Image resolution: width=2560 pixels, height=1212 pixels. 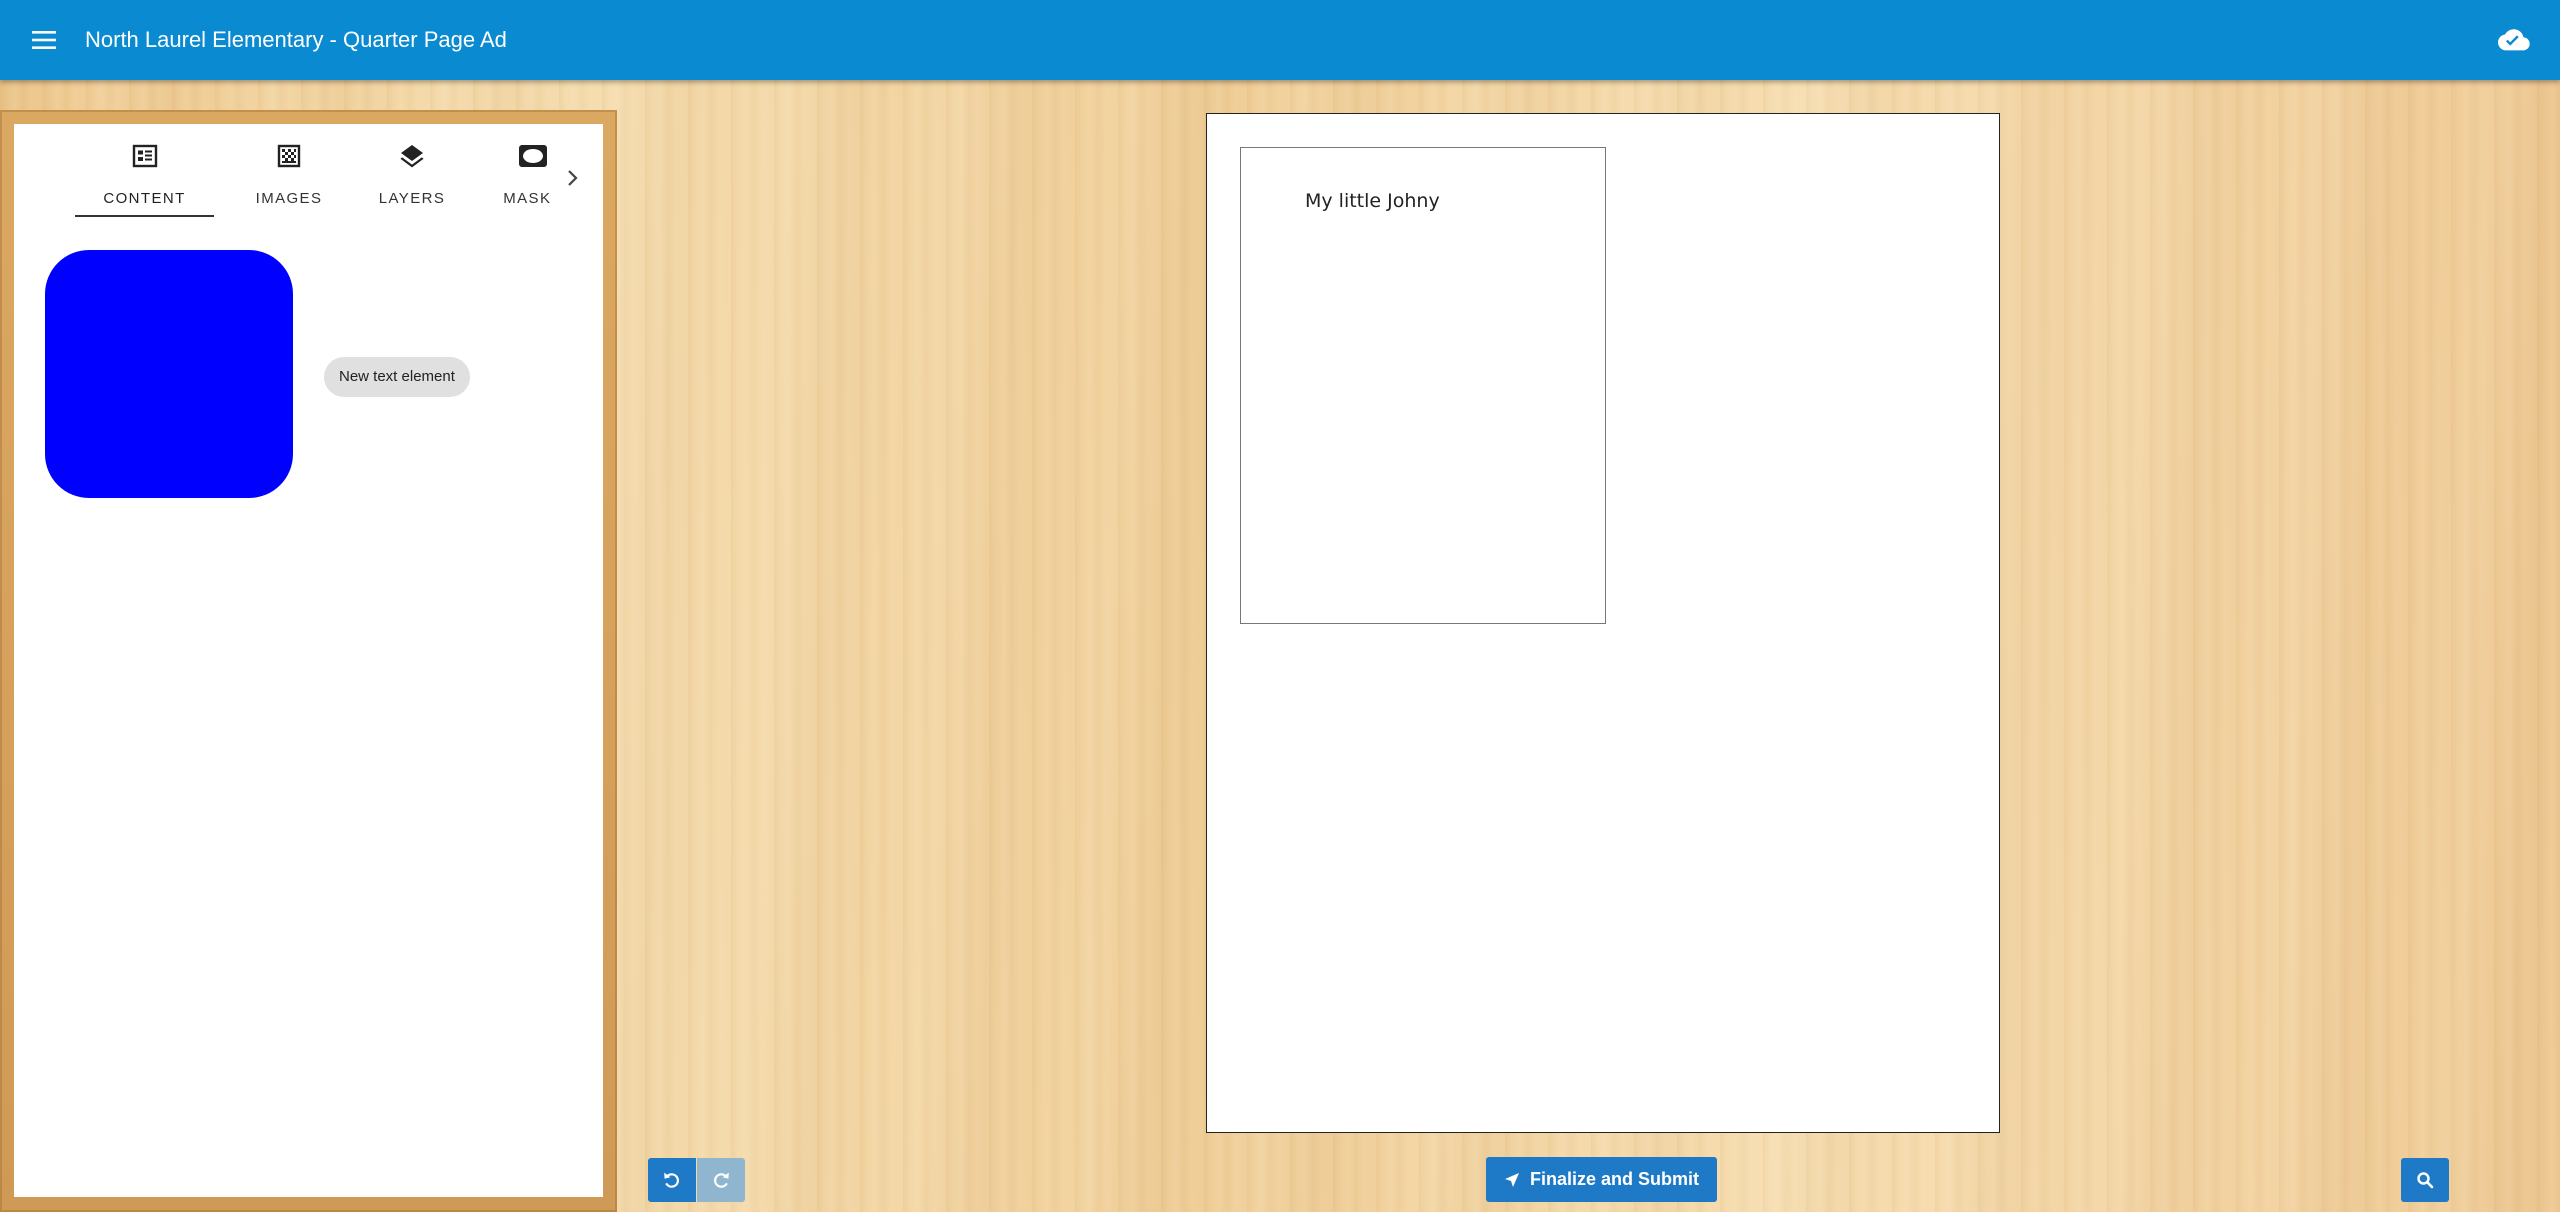 I want to click on active-tab-indicator, so click(x=144, y=216).